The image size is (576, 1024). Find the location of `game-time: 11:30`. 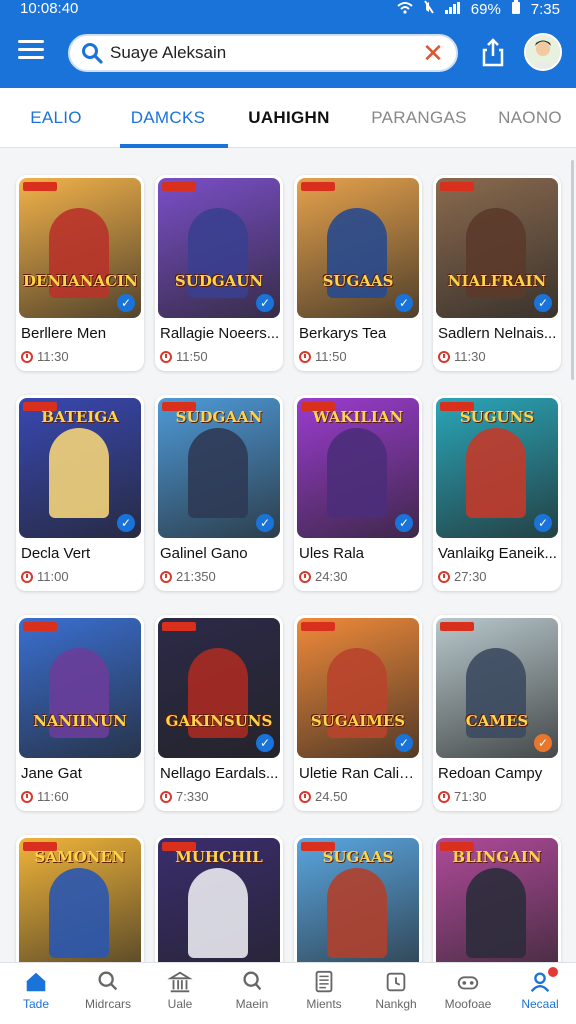

game-time: 11:30 is located at coordinates (45, 356).